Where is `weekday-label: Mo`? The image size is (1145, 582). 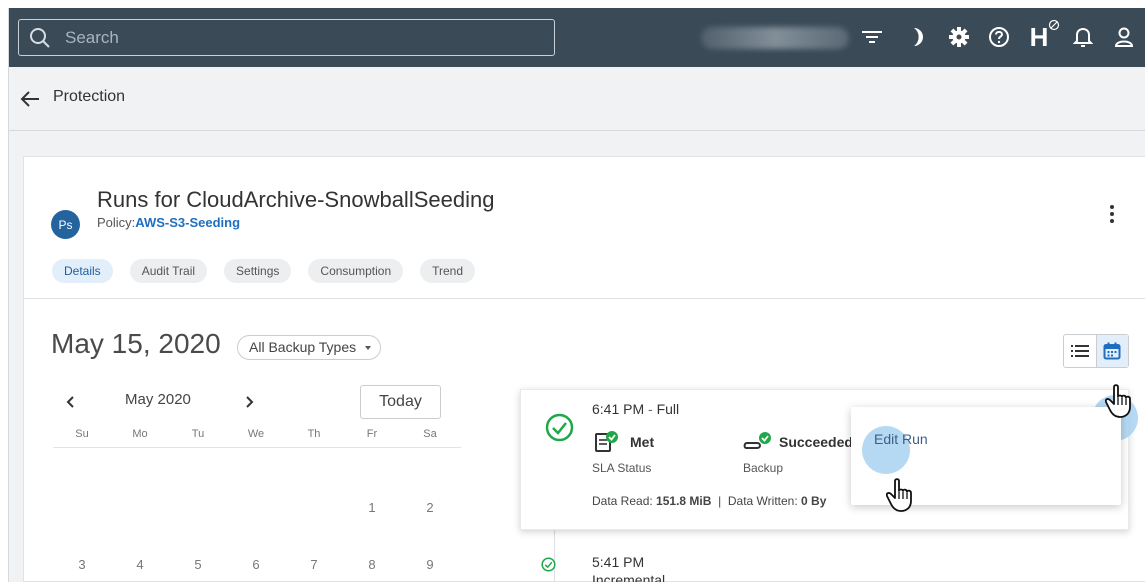
weekday-label: Mo is located at coordinates (140, 434).